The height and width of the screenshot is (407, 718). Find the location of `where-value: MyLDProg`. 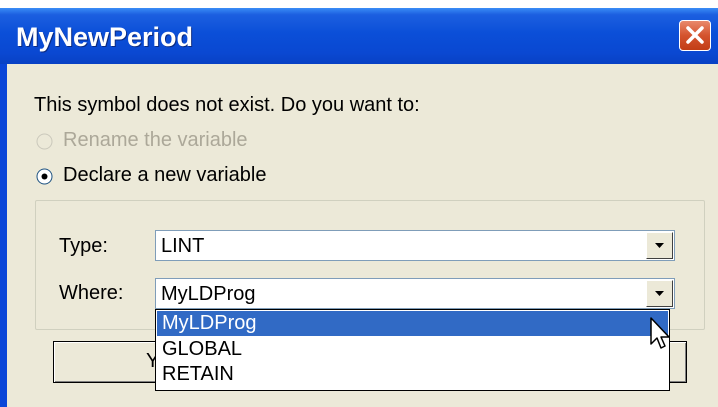

where-value: MyLDProg is located at coordinates (208, 294).